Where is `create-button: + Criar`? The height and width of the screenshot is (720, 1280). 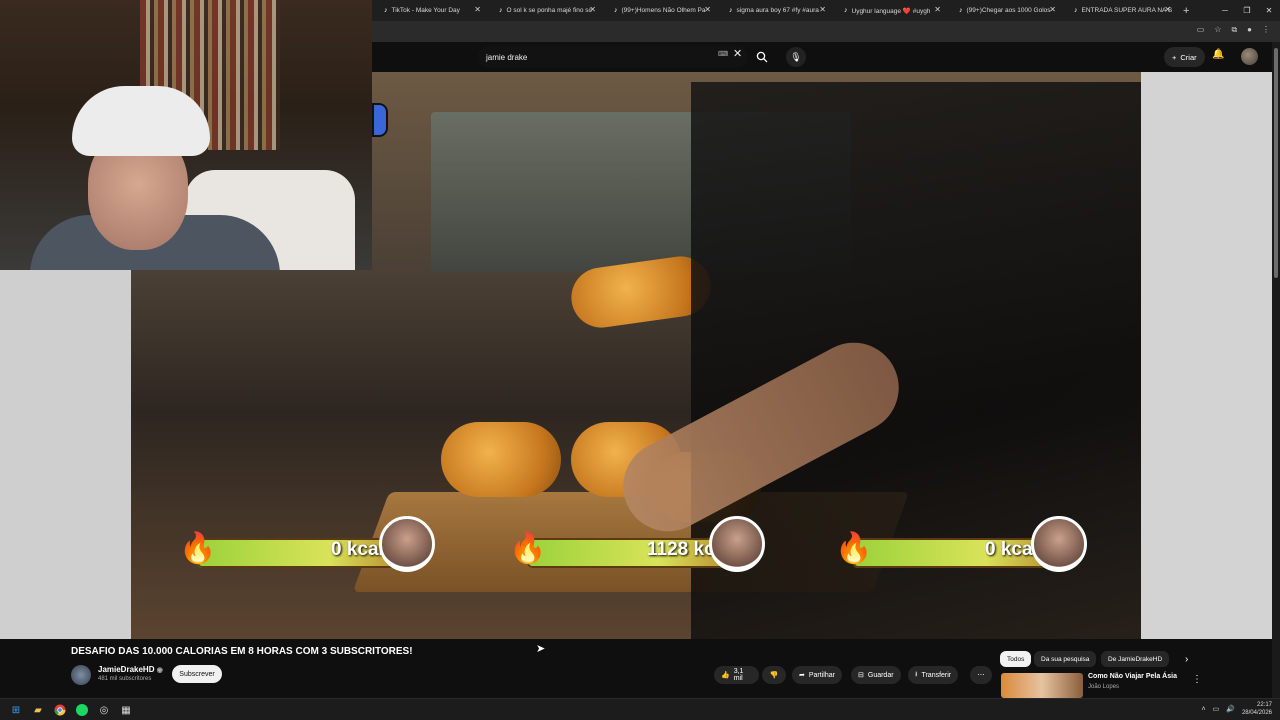
create-button: + Criar is located at coordinates (1184, 57).